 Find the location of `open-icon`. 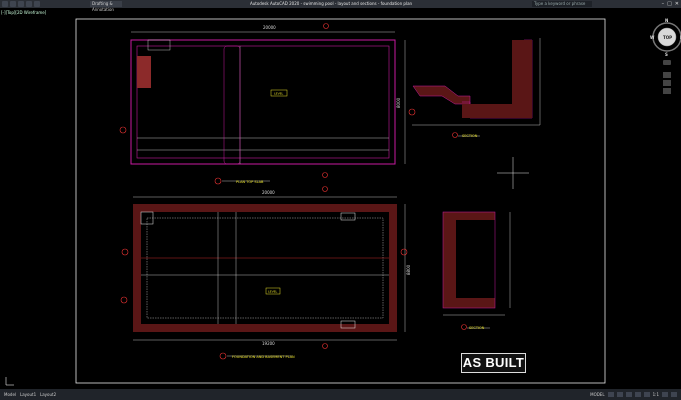

open-icon is located at coordinates (13, 4).